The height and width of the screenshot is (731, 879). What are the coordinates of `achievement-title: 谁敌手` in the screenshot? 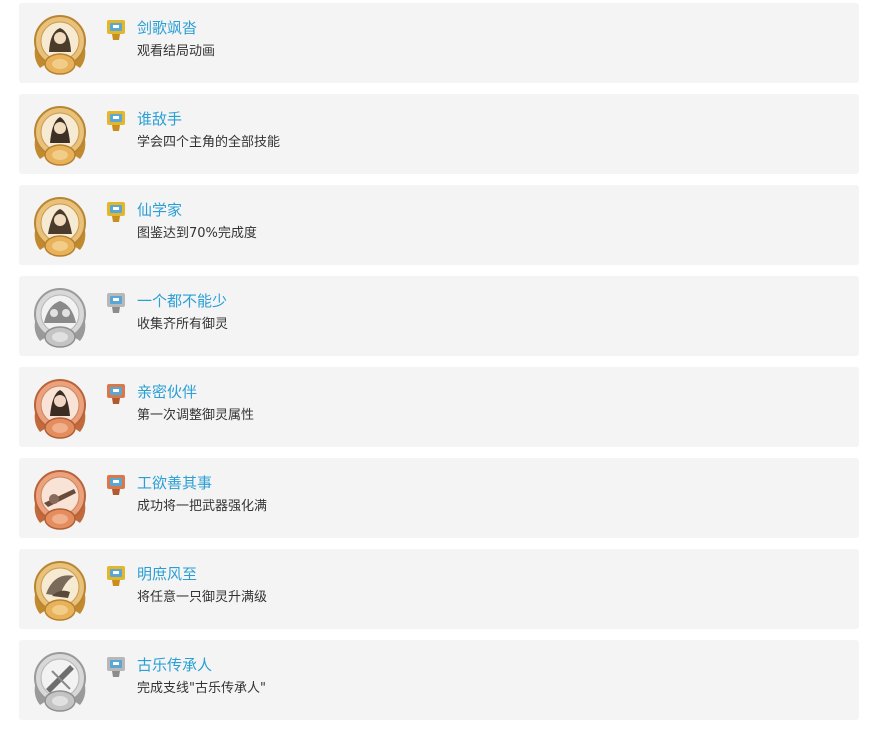 It's located at (159, 119).